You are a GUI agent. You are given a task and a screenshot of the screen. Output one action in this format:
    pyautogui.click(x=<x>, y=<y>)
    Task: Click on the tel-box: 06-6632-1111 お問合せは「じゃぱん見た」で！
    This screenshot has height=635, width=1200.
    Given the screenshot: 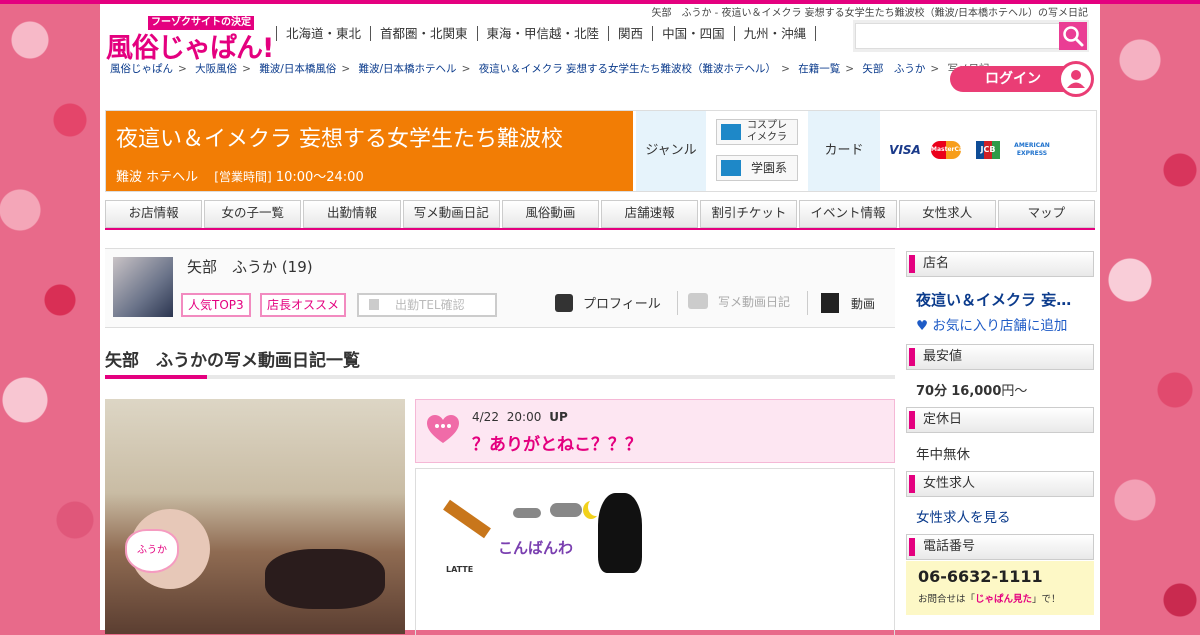 What is the action you would take?
    pyautogui.click(x=1000, y=588)
    